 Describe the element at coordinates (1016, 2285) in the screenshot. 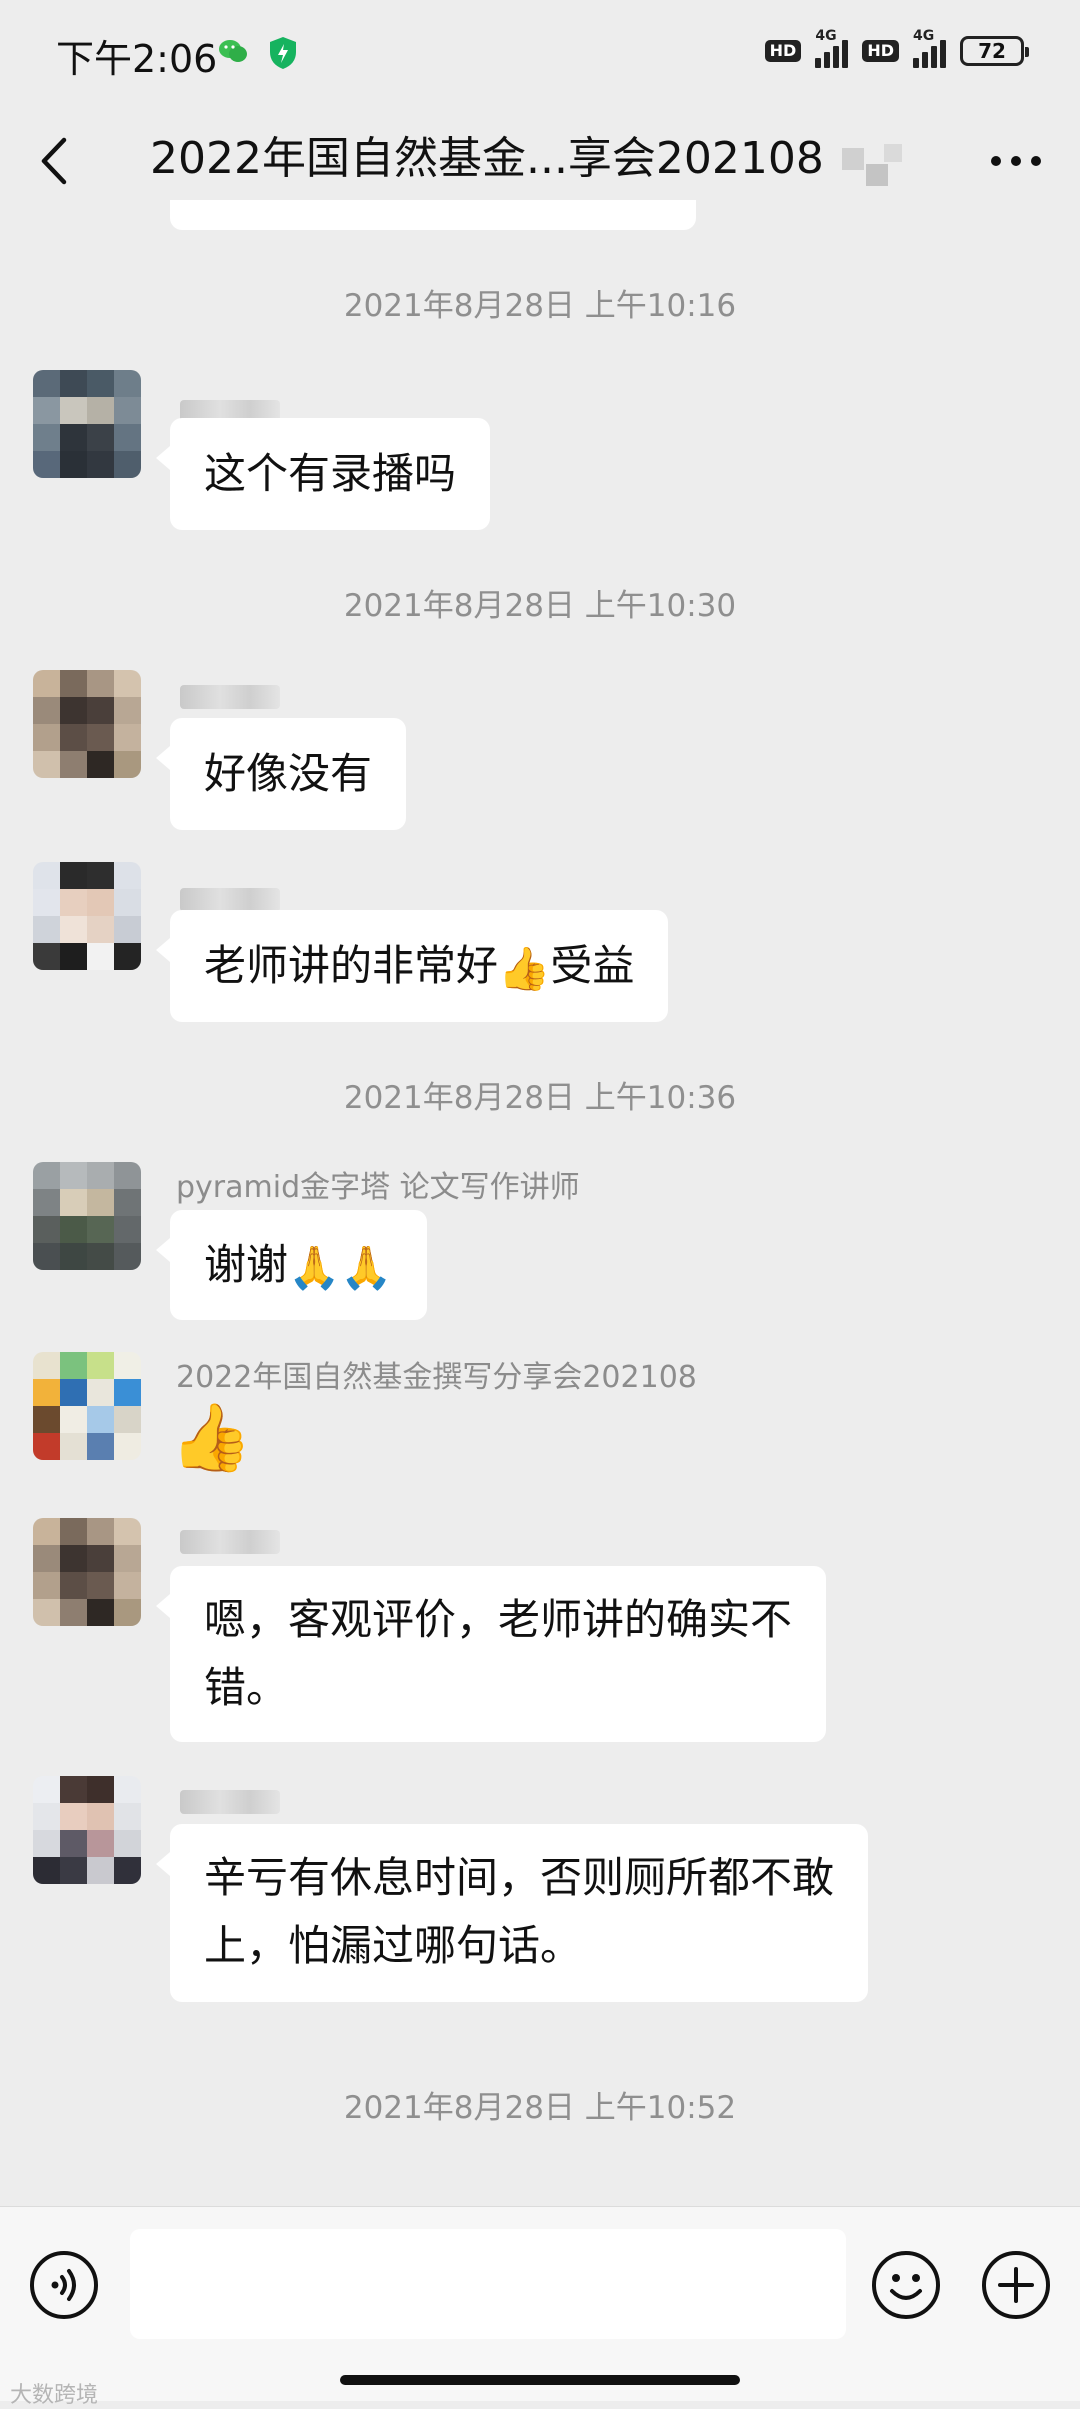

I see `plus-icon` at that location.